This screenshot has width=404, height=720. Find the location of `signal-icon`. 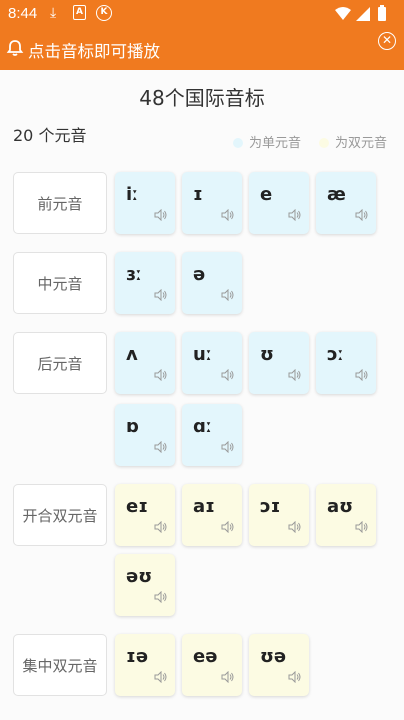

signal-icon is located at coordinates (363, 14).